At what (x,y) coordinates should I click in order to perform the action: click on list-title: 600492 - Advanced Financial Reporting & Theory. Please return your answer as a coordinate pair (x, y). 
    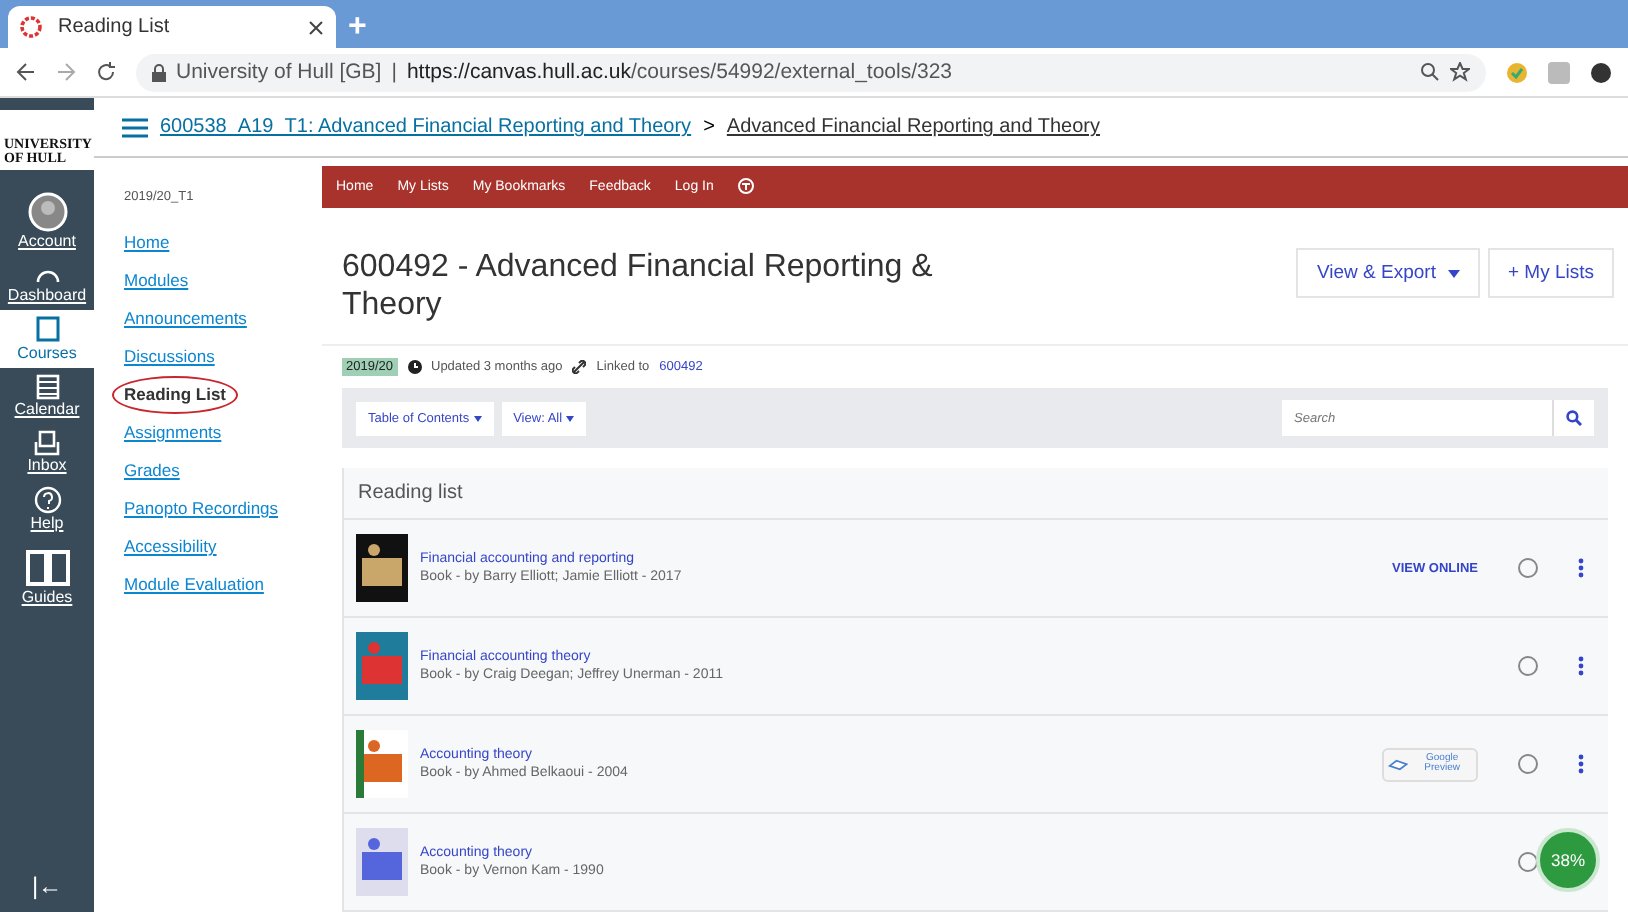
    Looking at the image, I should click on (638, 286).